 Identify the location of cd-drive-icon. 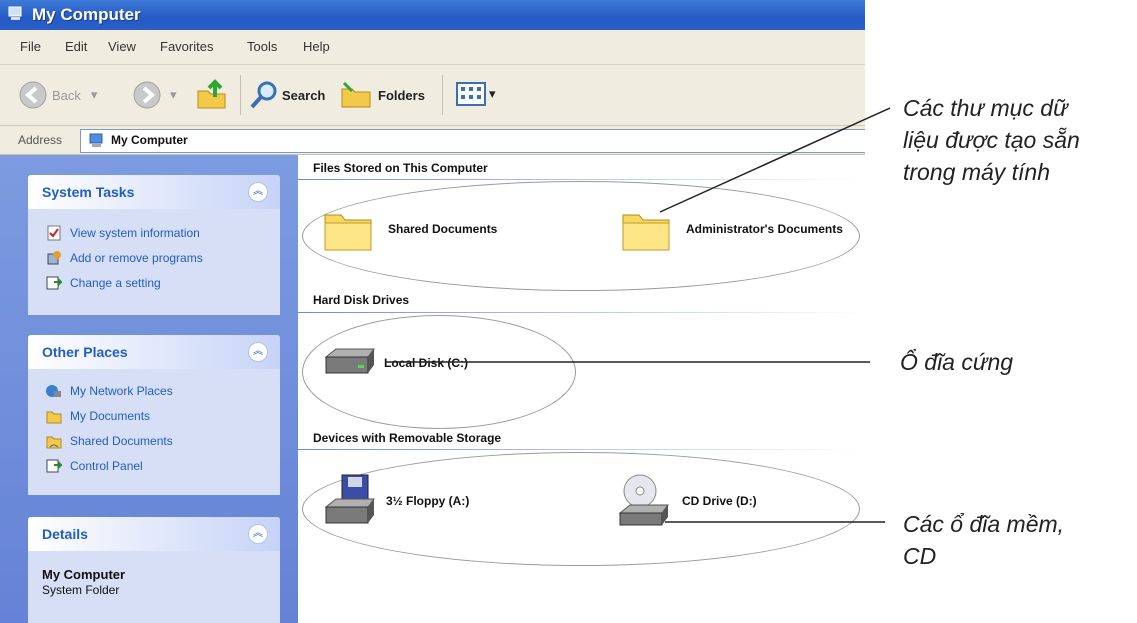
(643, 500).